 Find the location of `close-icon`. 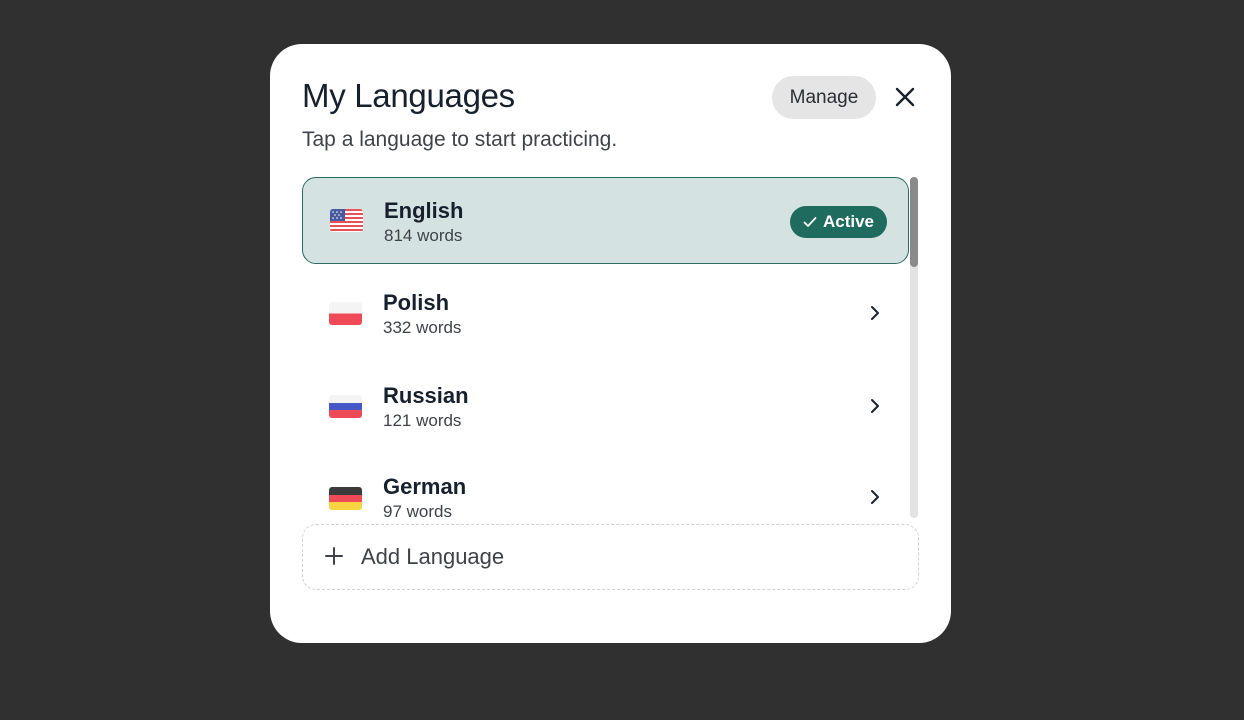

close-icon is located at coordinates (905, 97).